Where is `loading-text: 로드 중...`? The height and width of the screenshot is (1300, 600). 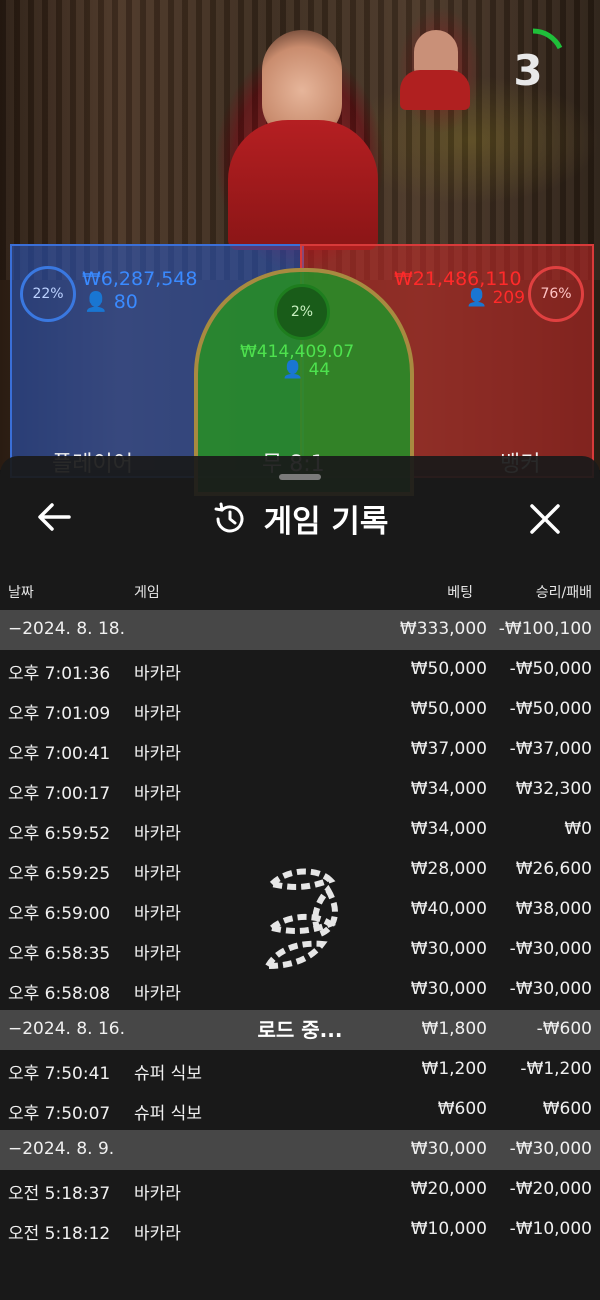
loading-text: 로드 중... is located at coordinates (300, 1030).